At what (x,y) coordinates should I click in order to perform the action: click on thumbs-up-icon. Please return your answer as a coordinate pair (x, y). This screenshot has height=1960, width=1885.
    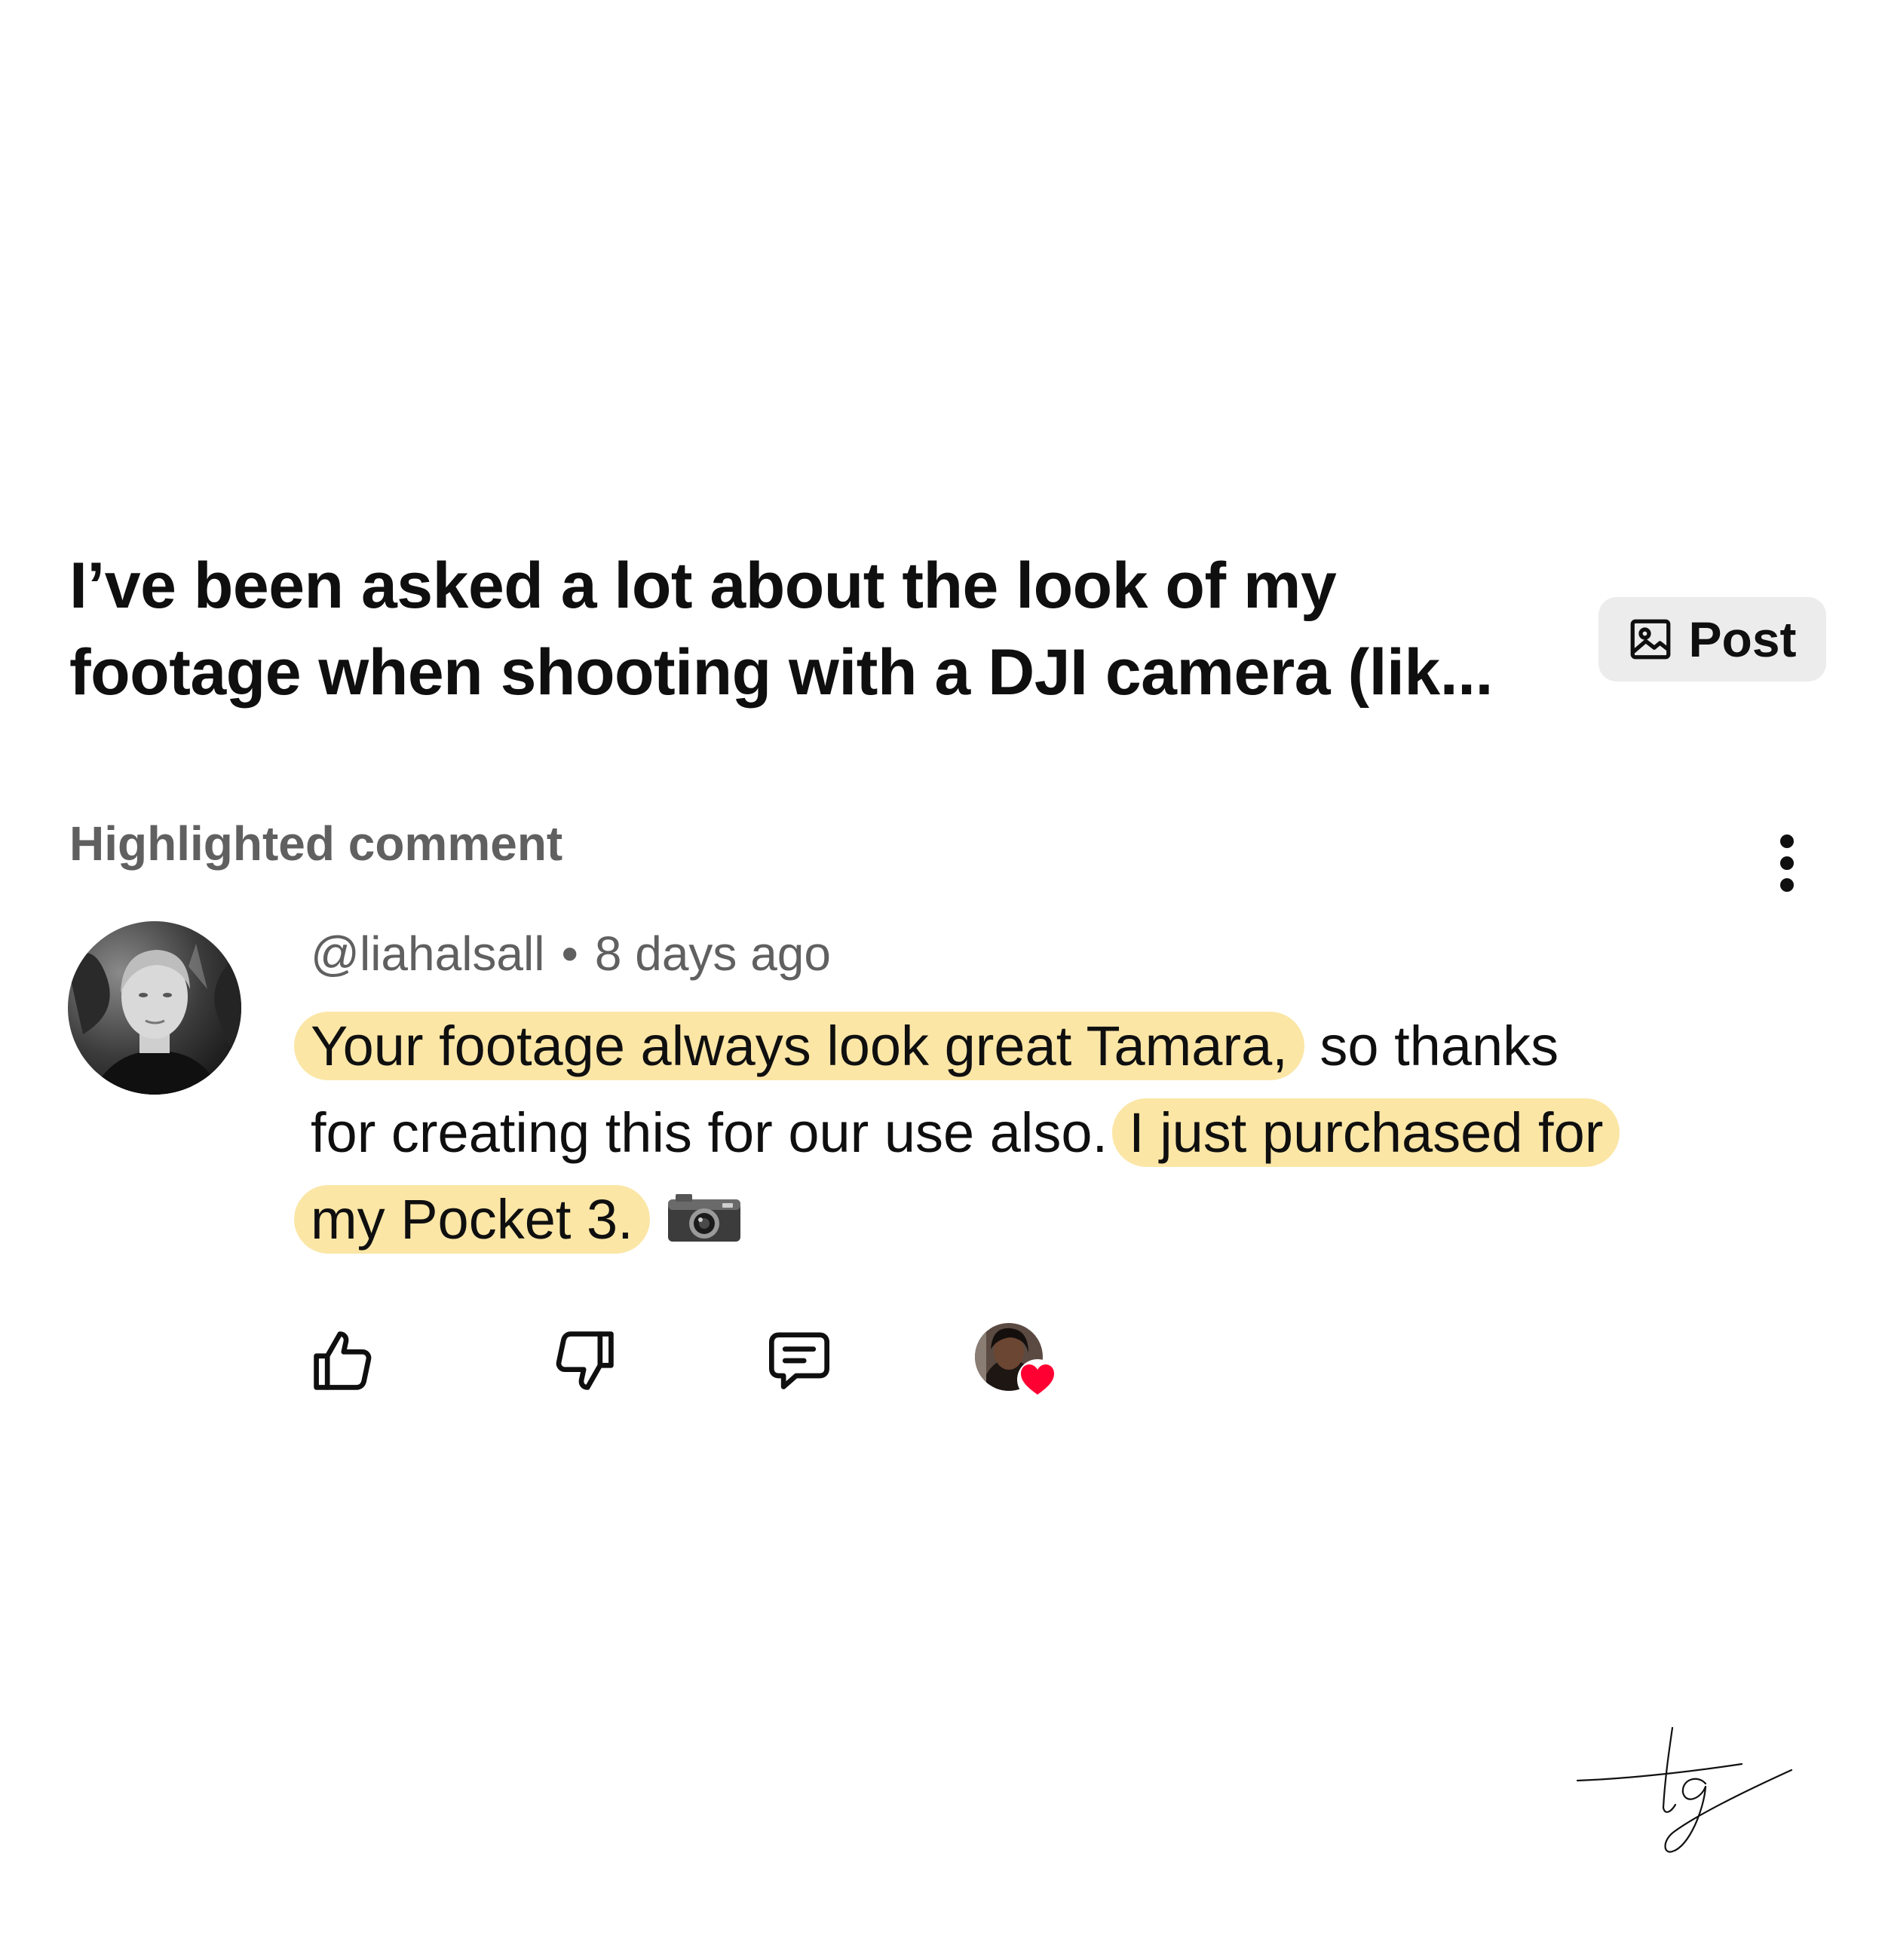
    Looking at the image, I should click on (343, 1360).